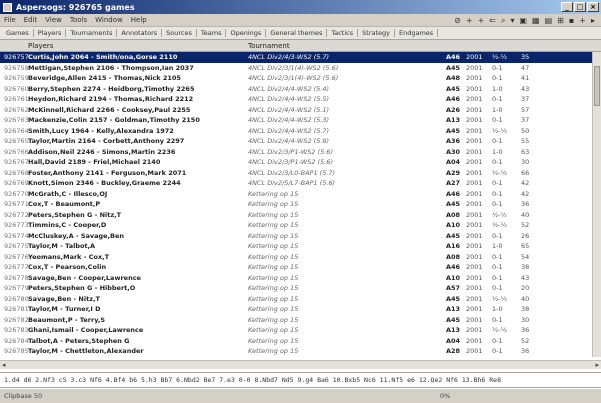 The width and height of the screenshot is (601, 403). I want to click on scroll-right-icon: ▸, so click(597, 365).